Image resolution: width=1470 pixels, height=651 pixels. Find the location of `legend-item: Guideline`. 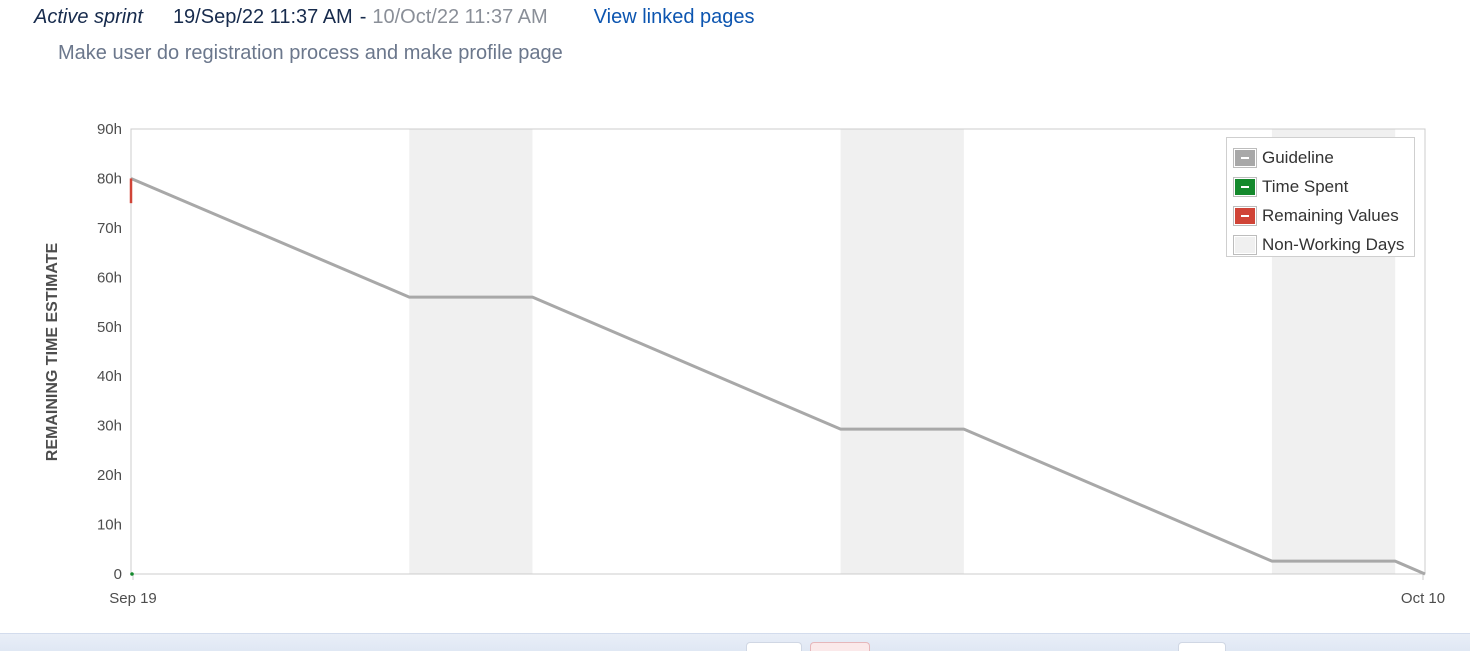

legend-item: Guideline is located at coordinates (1320, 157).